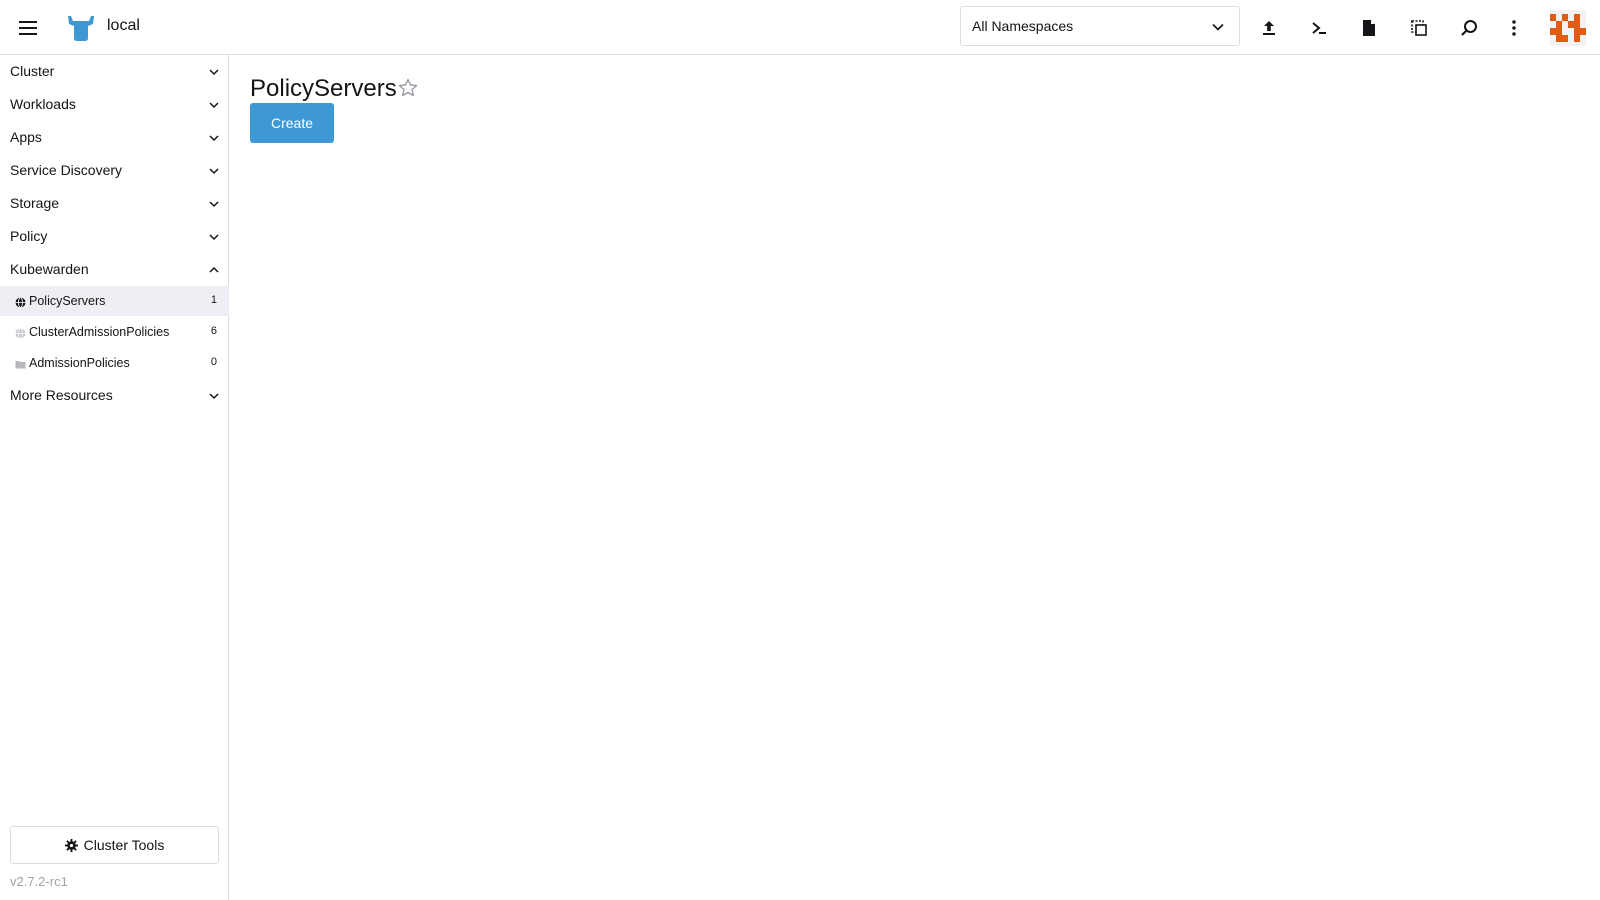 This screenshot has height=900, width=1600. Describe the element at coordinates (1023, 26) in the screenshot. I see `namespace-select-value: All Namespaces` at that location.